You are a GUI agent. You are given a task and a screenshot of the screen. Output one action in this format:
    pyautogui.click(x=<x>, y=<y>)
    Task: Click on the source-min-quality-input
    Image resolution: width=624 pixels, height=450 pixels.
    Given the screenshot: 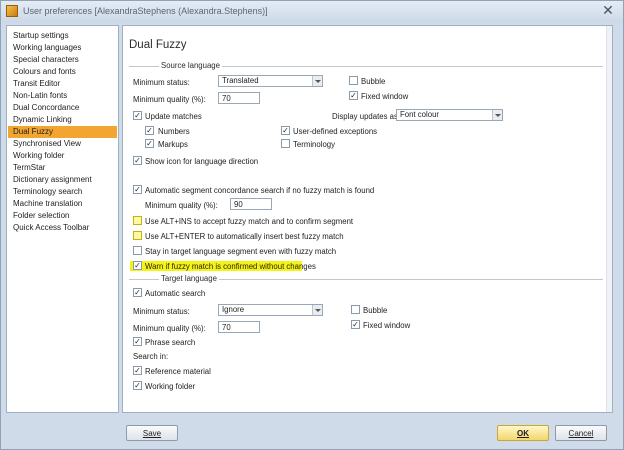 What is the action you would take?
    pyautogui.click(x=239, y=98)
    